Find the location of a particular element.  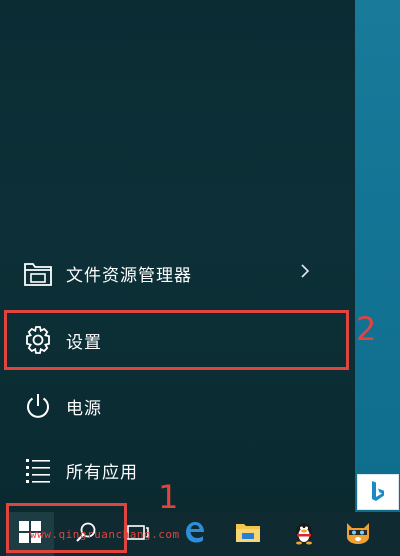

start-item-all-apps-label: 所有应用 is located at coordinates (102, 472).